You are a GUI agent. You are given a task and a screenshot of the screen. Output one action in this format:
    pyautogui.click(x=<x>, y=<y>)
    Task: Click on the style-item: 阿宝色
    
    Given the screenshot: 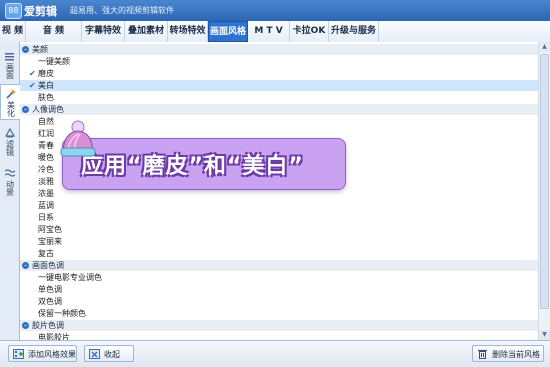 What is the action you would take?
    pyautogui.click(x=279, y=229)
    